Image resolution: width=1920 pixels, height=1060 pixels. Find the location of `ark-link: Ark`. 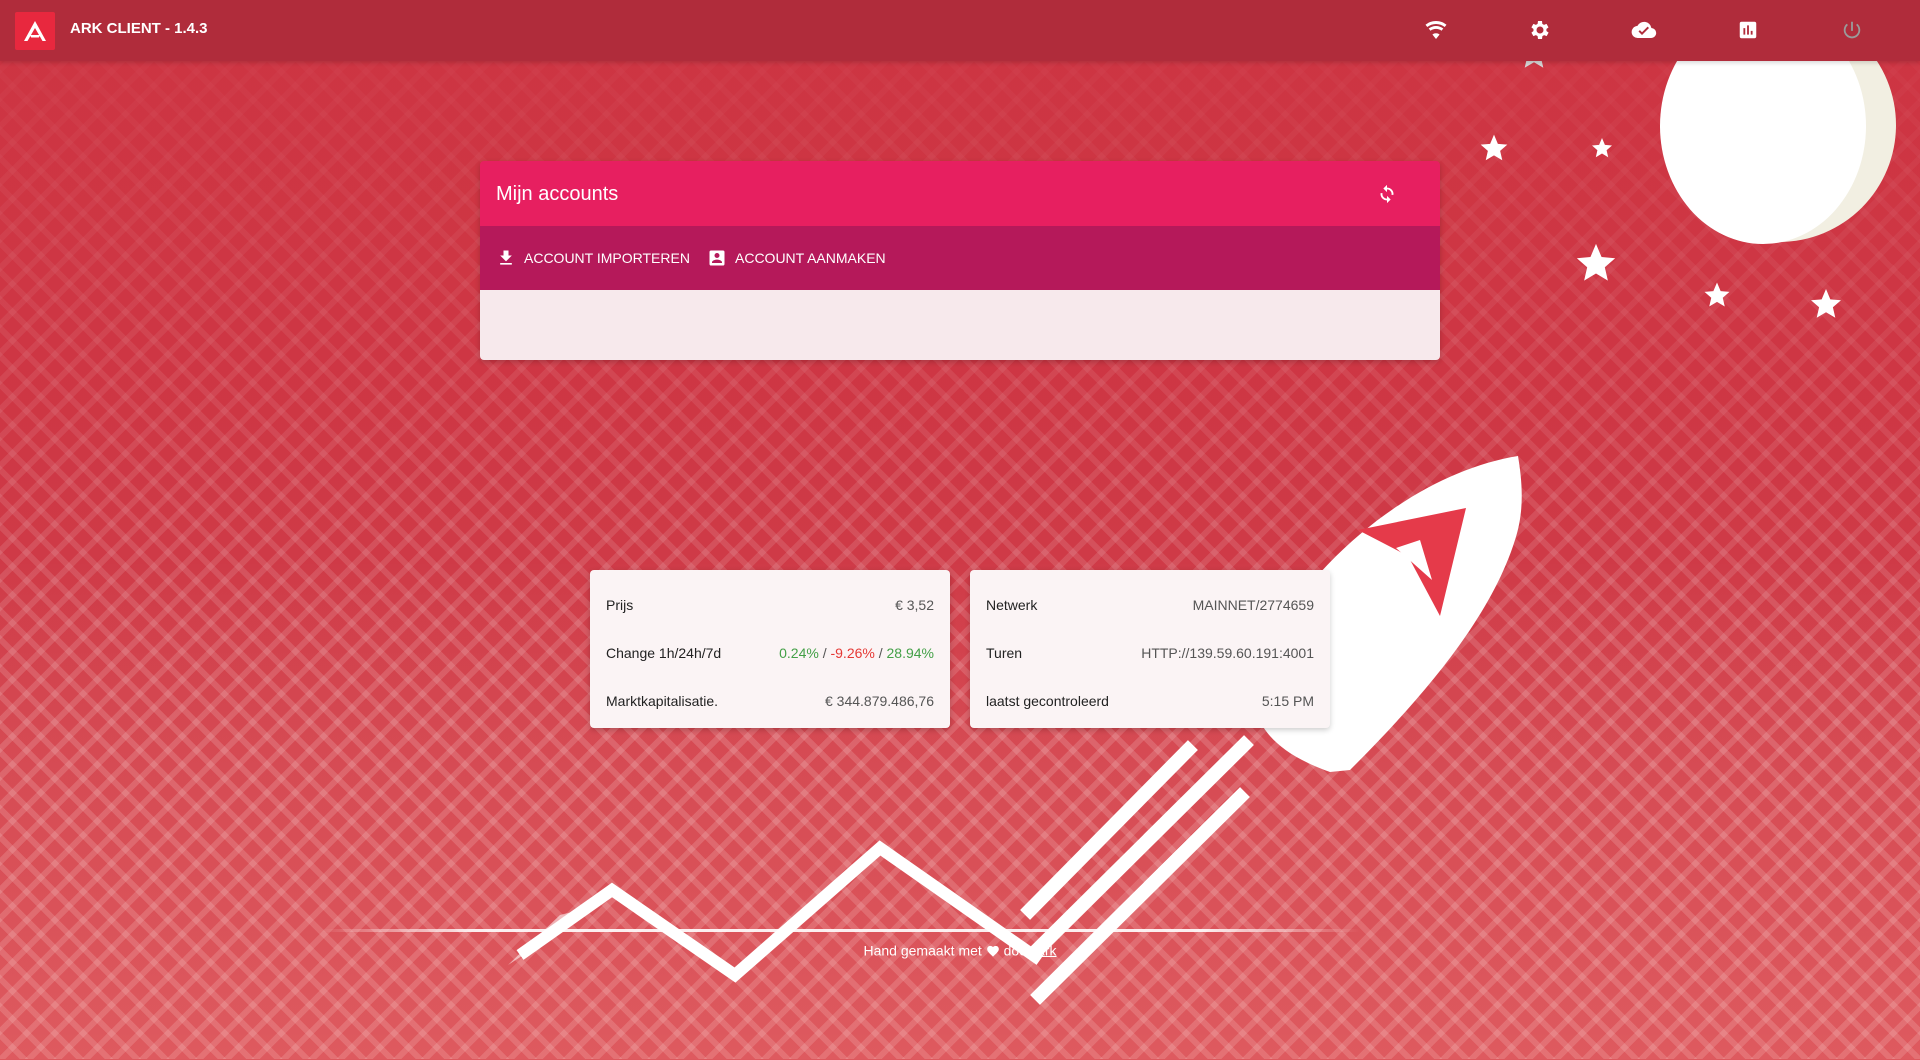

ark-link: Ark is located at coordinates (1046, 950).